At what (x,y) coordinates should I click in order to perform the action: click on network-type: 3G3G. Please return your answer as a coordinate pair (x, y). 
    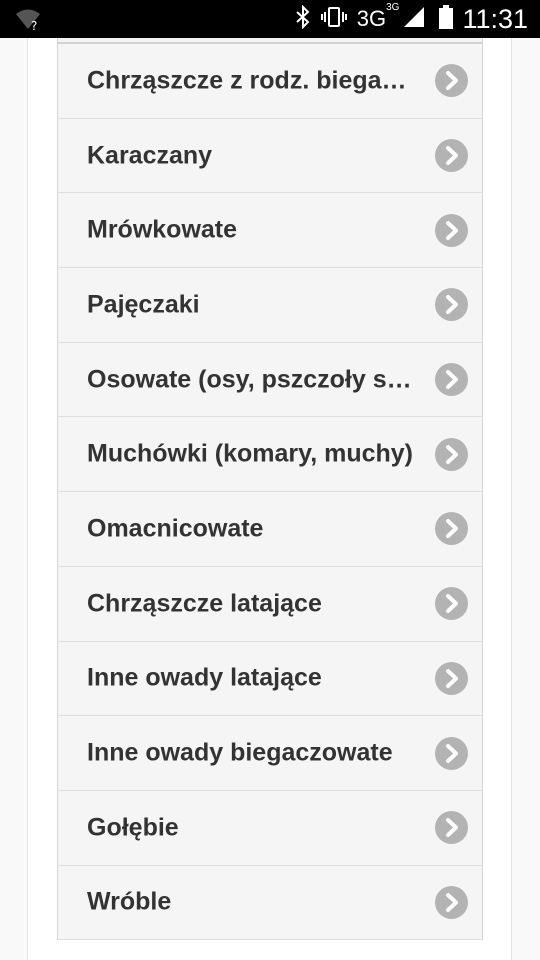
    Looking at the image, I should click on (380, 16).